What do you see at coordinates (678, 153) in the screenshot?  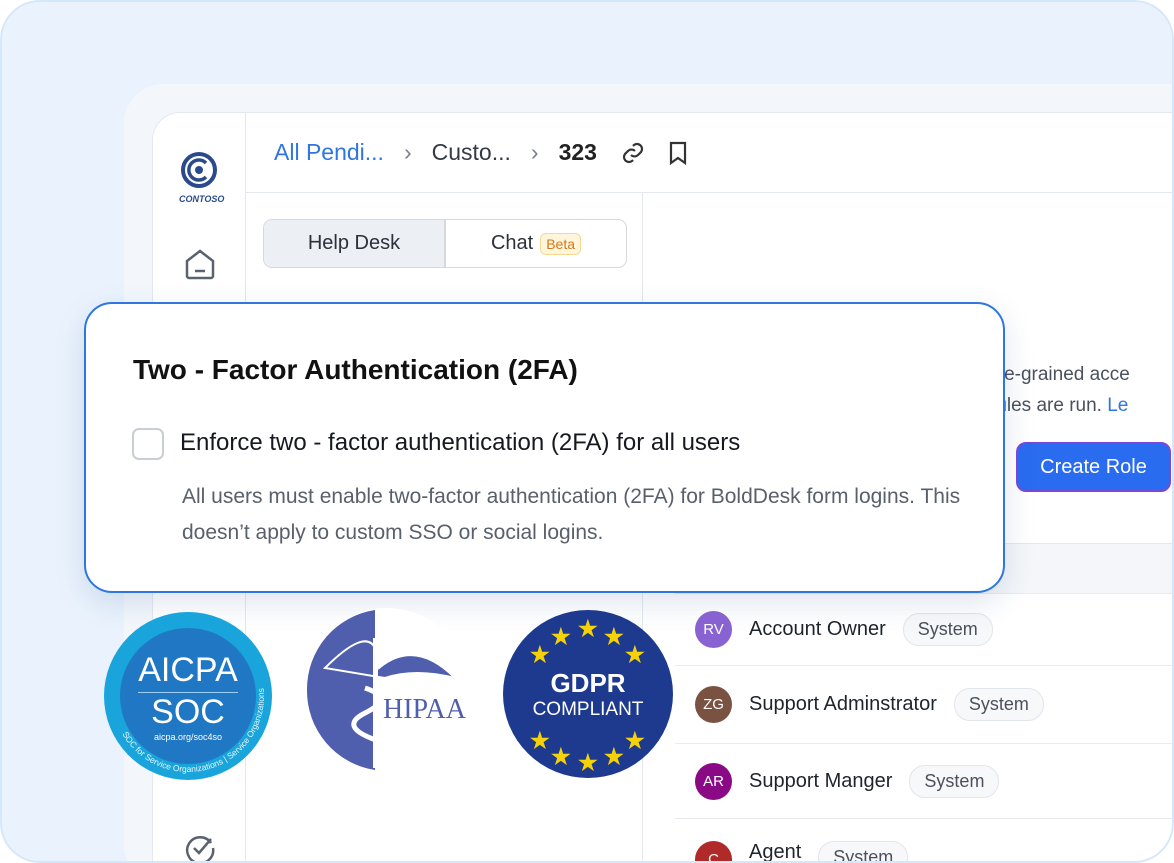 I see `bookmark-icon` at bounding box center [678, 153].